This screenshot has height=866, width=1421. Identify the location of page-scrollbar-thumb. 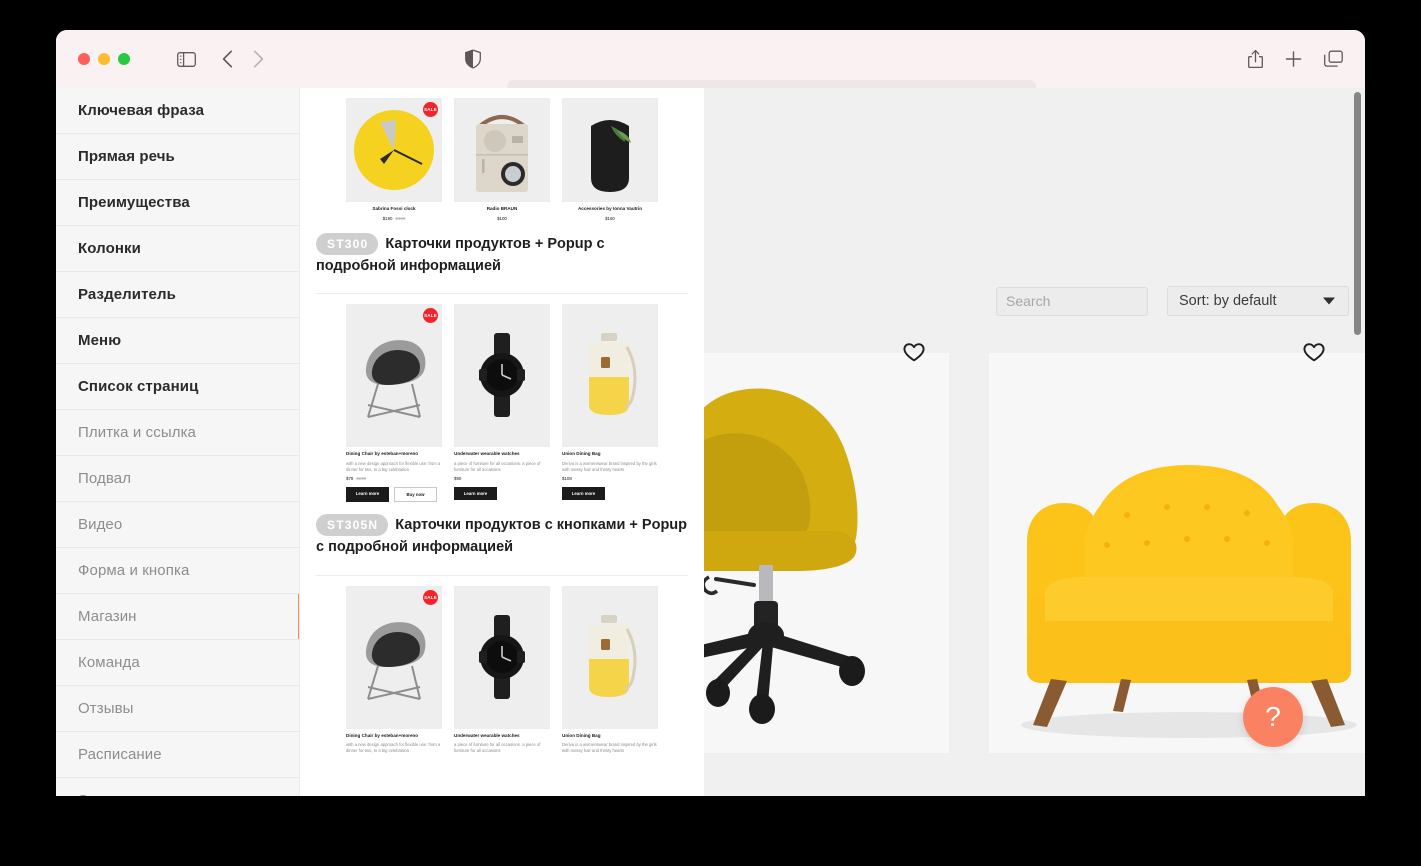
(1357, 213).